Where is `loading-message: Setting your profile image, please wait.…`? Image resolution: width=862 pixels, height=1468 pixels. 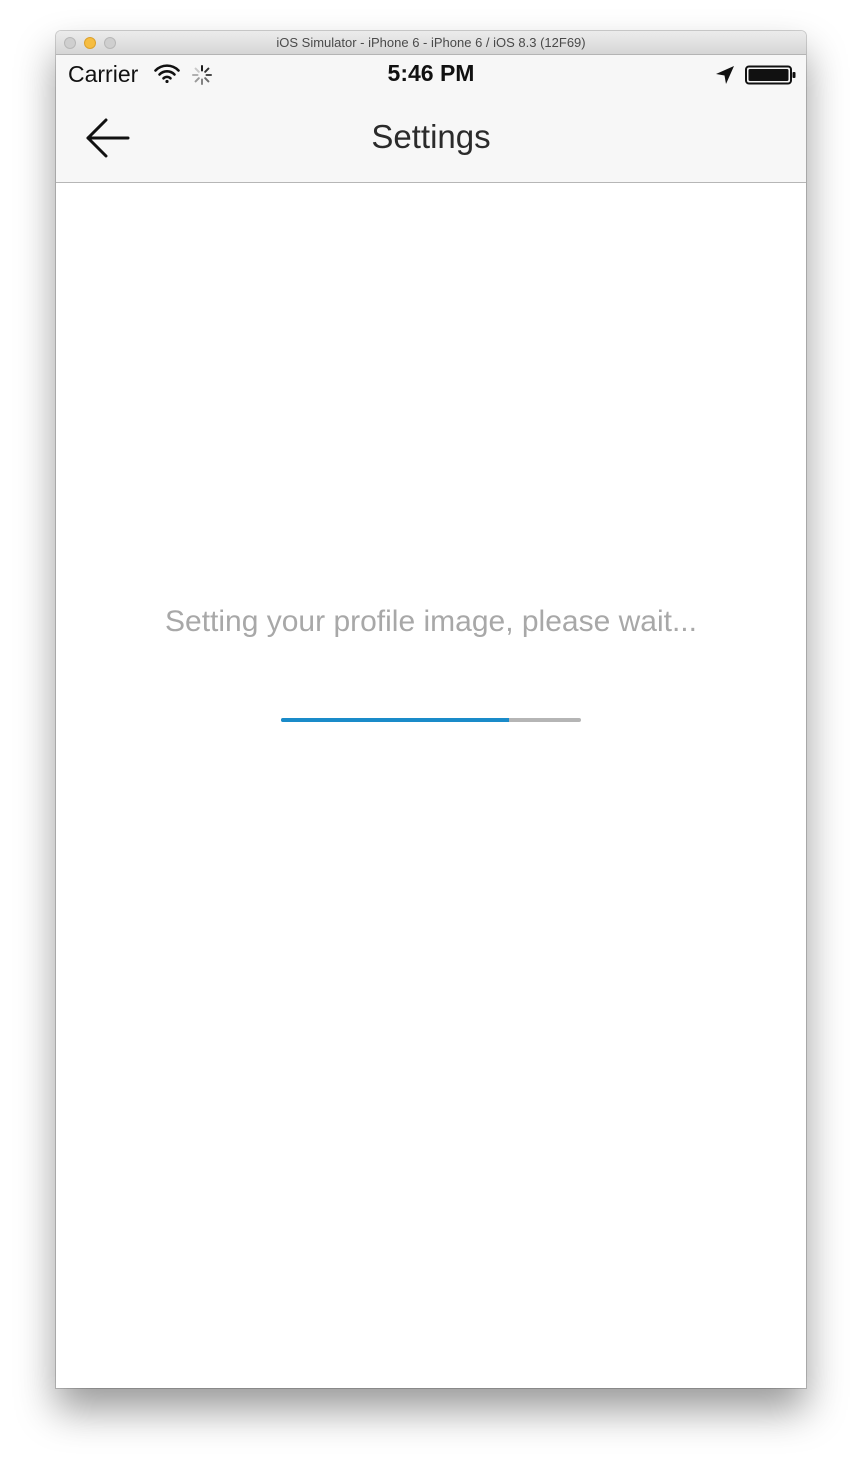
loading-message: Setting your profile image, please wait.… is located at coordinates (431, 621).